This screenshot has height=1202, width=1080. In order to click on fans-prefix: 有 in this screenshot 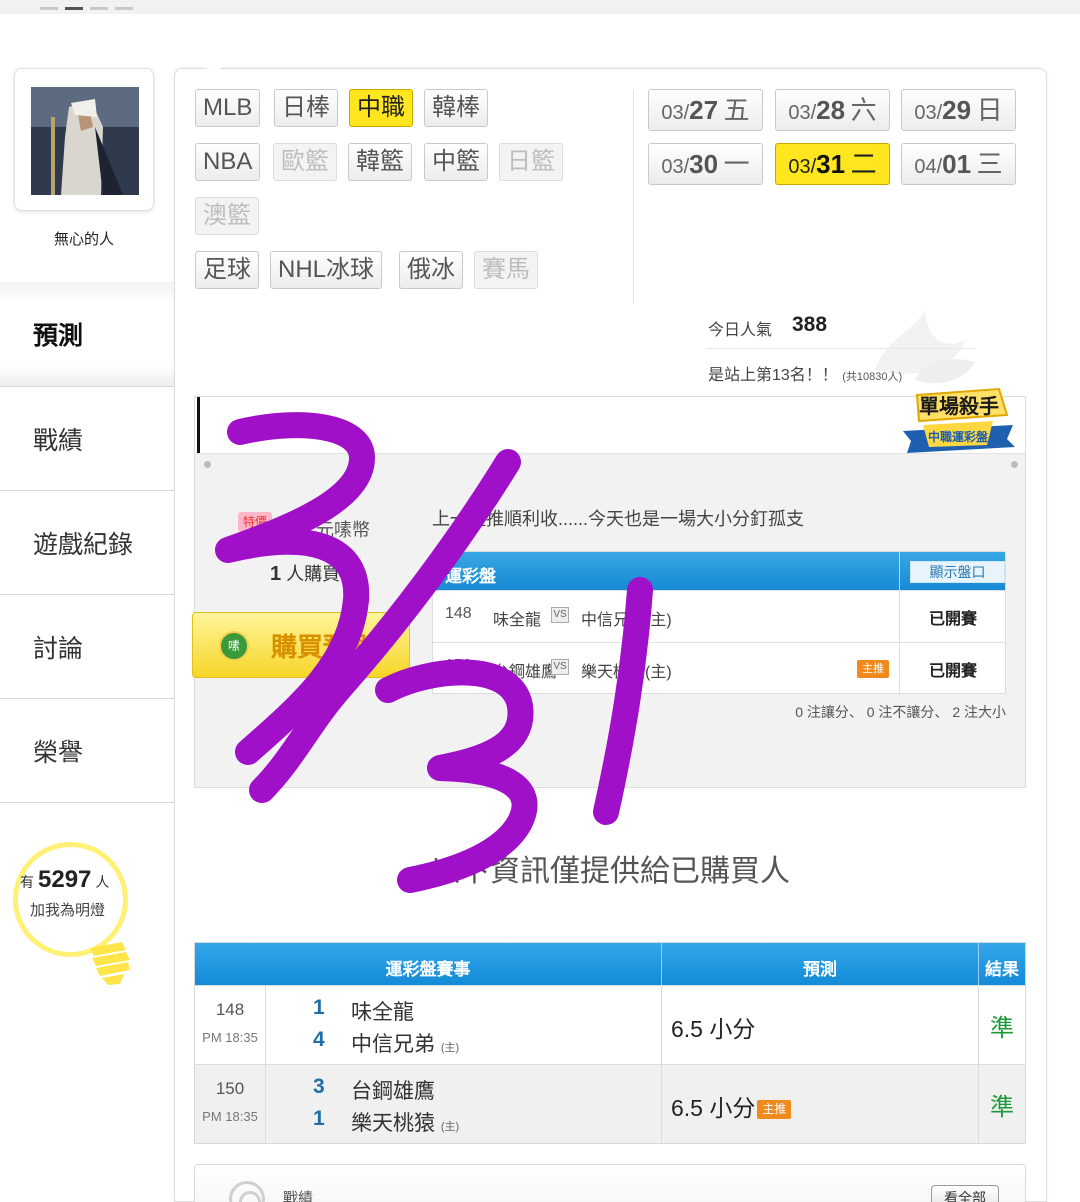, I will do `click(27, 882)`.